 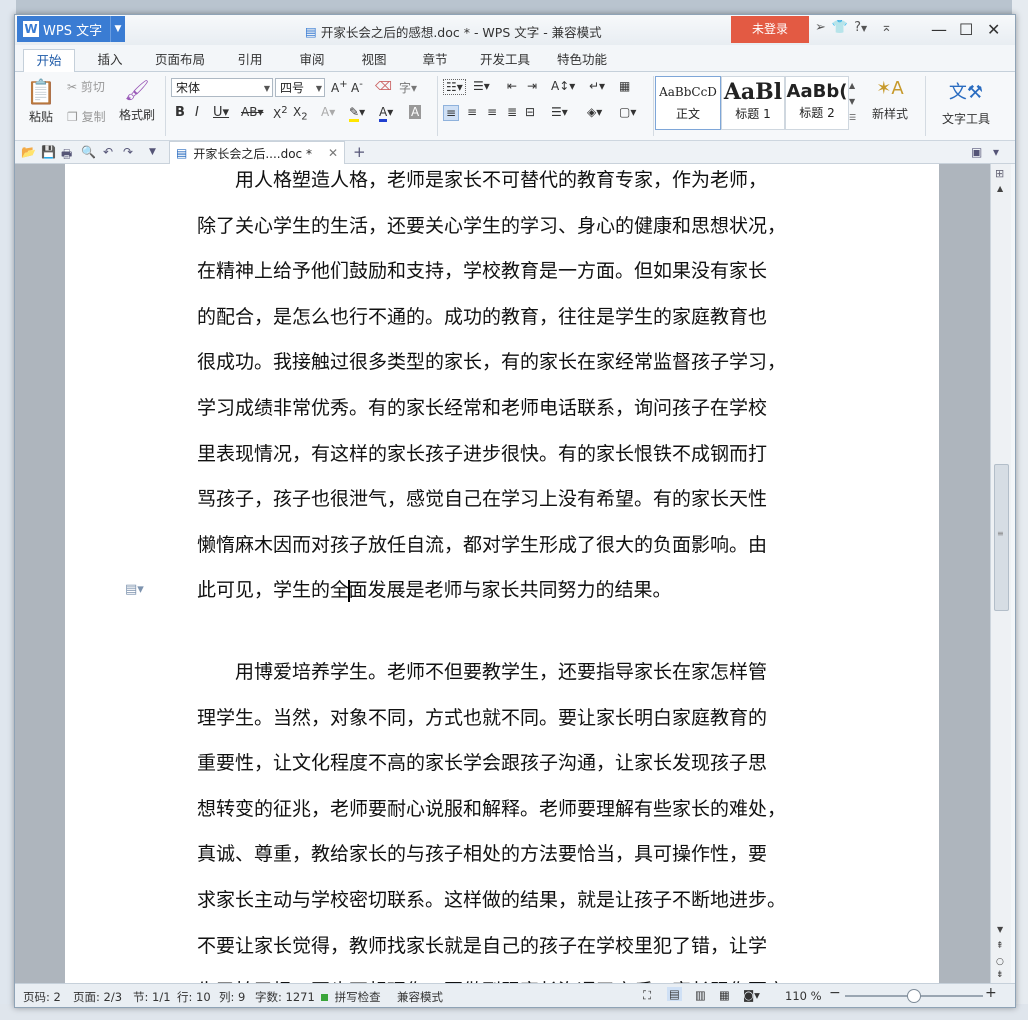 What do you see at coordinates (674, 994) in the screenshot?
I see `page-view-icon: ▤` at bounding box center [674, 994].